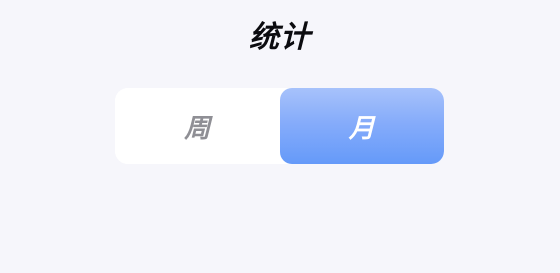 Image resolution: width=560 pixels, height=273 pixels. What do you see at coordinates (361, 126) in the screenshot?
I see `tab-month: 月` at bounding box center [361, 126].